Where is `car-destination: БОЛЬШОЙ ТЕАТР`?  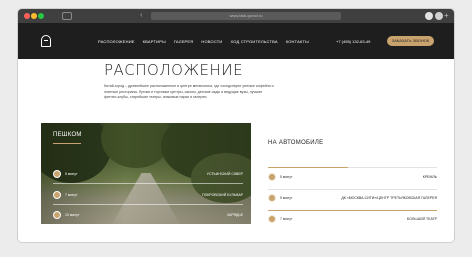 car-destination: БОЛЬШОЙ ТЕАТР is located at coordinates (422, 219).